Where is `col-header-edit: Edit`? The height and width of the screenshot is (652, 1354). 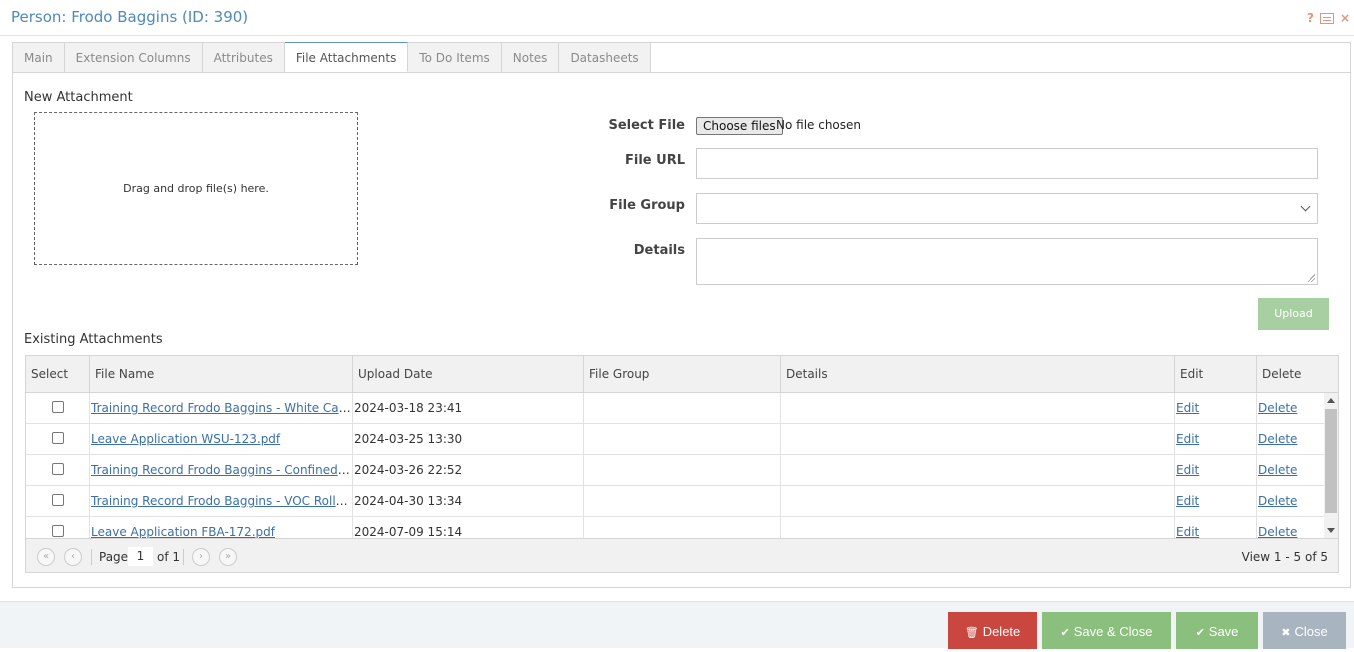
col-header-edit: Edit is located at coordinates (1216, 374).